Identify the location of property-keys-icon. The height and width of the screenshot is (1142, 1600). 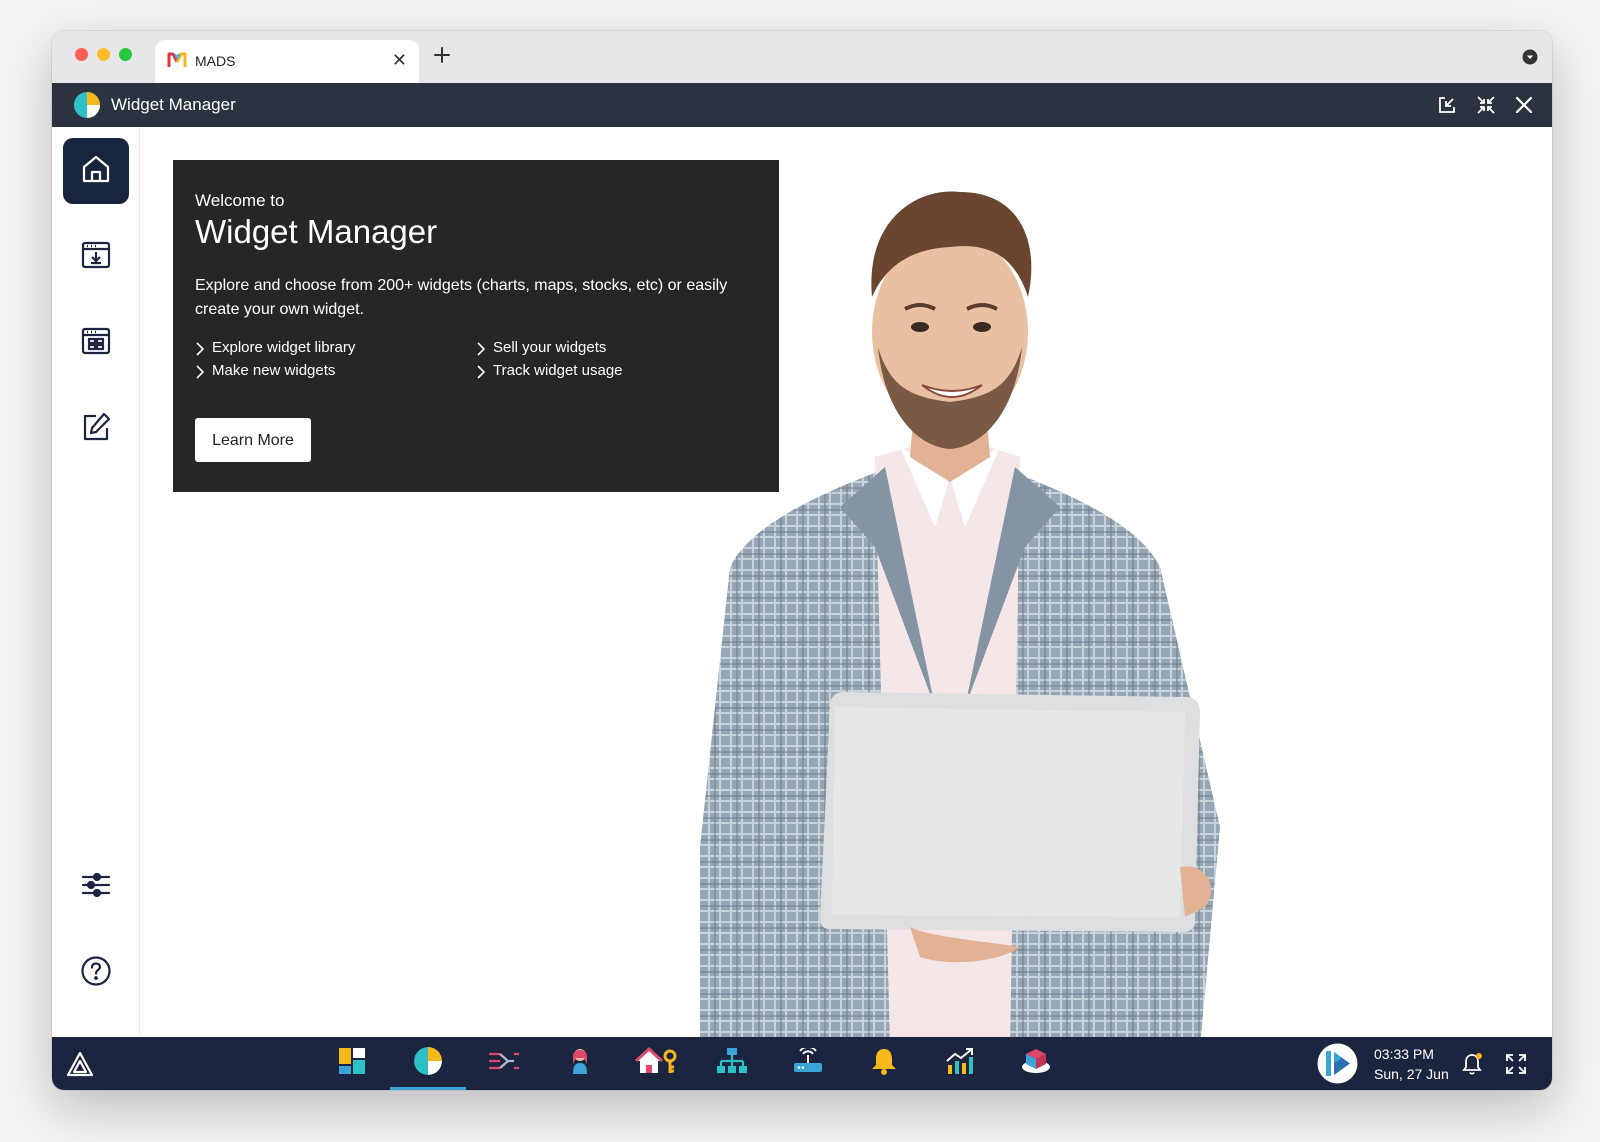
(655, 1063).